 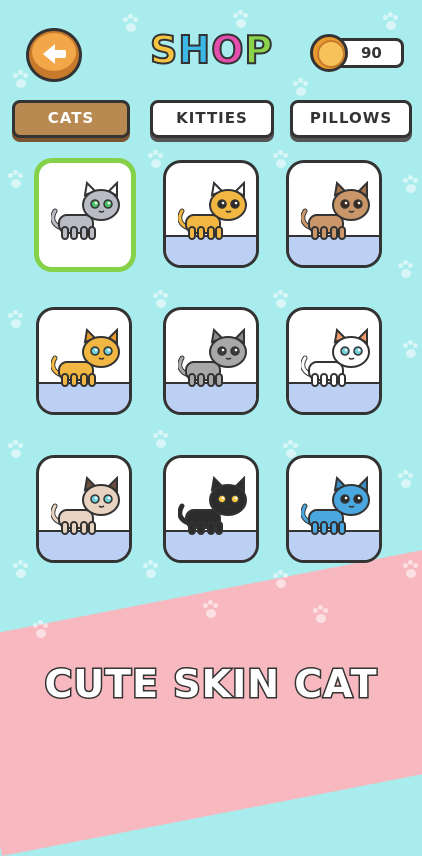 I want to click on title-letter: P, so click(x=259, y=50).